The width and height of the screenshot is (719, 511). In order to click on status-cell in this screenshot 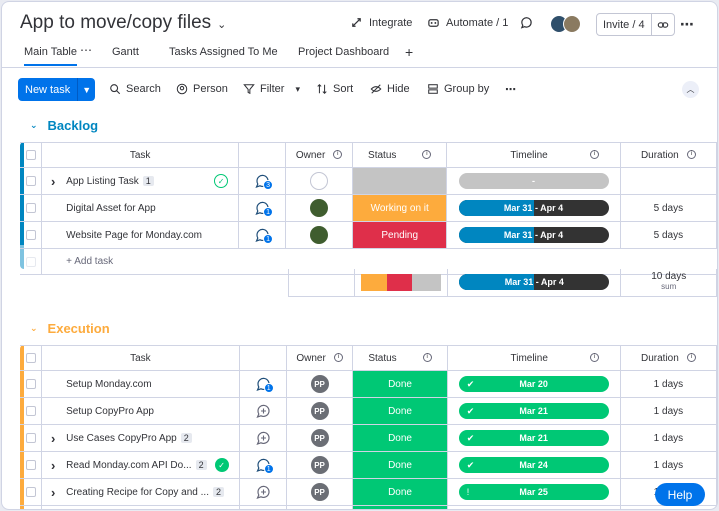, I will do `click(400, 181)`.